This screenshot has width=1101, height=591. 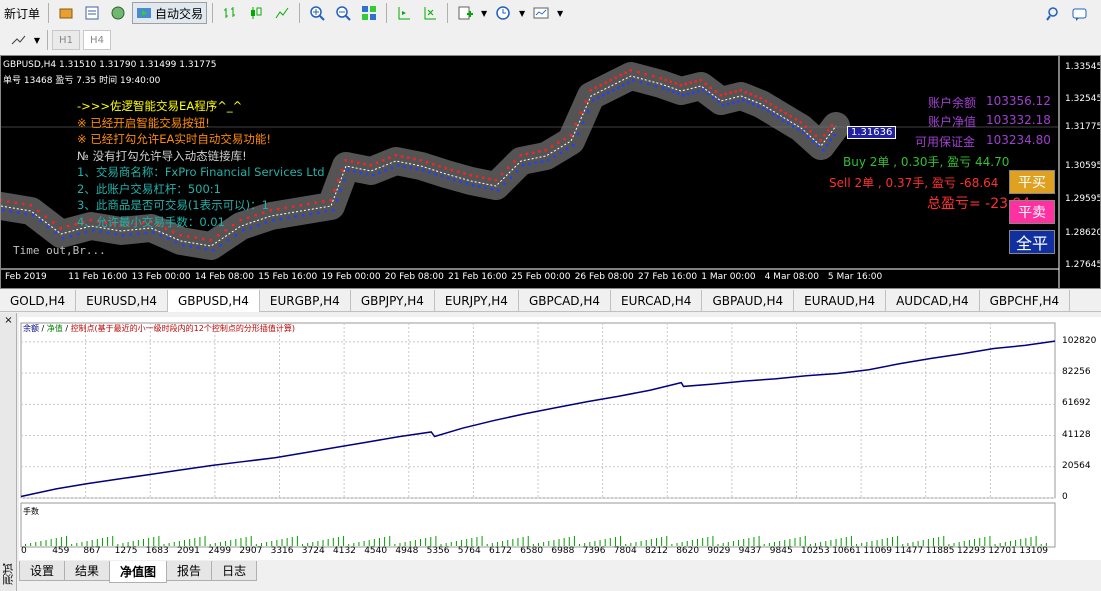 What do you see at coordinates (1080, 14) in the screenshot?
I see `chat-icon` at bounding box center [1080, 14].